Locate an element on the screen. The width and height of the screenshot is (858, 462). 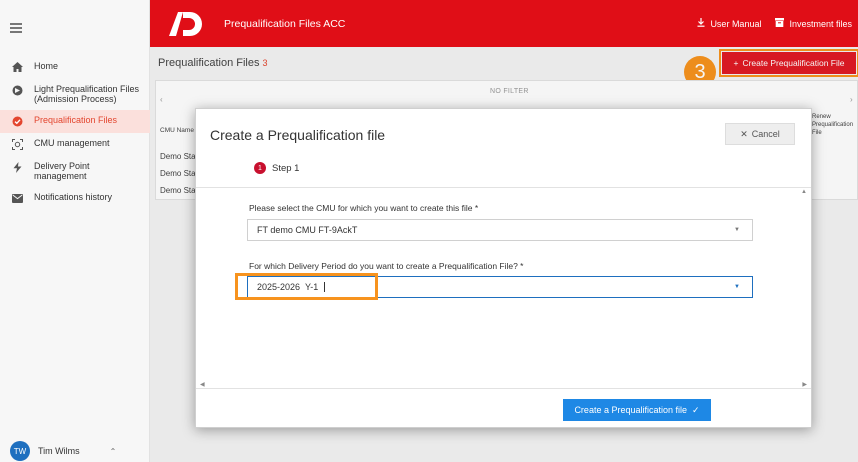
user-manual-label: User Manual is located at coordinates (736, 23).